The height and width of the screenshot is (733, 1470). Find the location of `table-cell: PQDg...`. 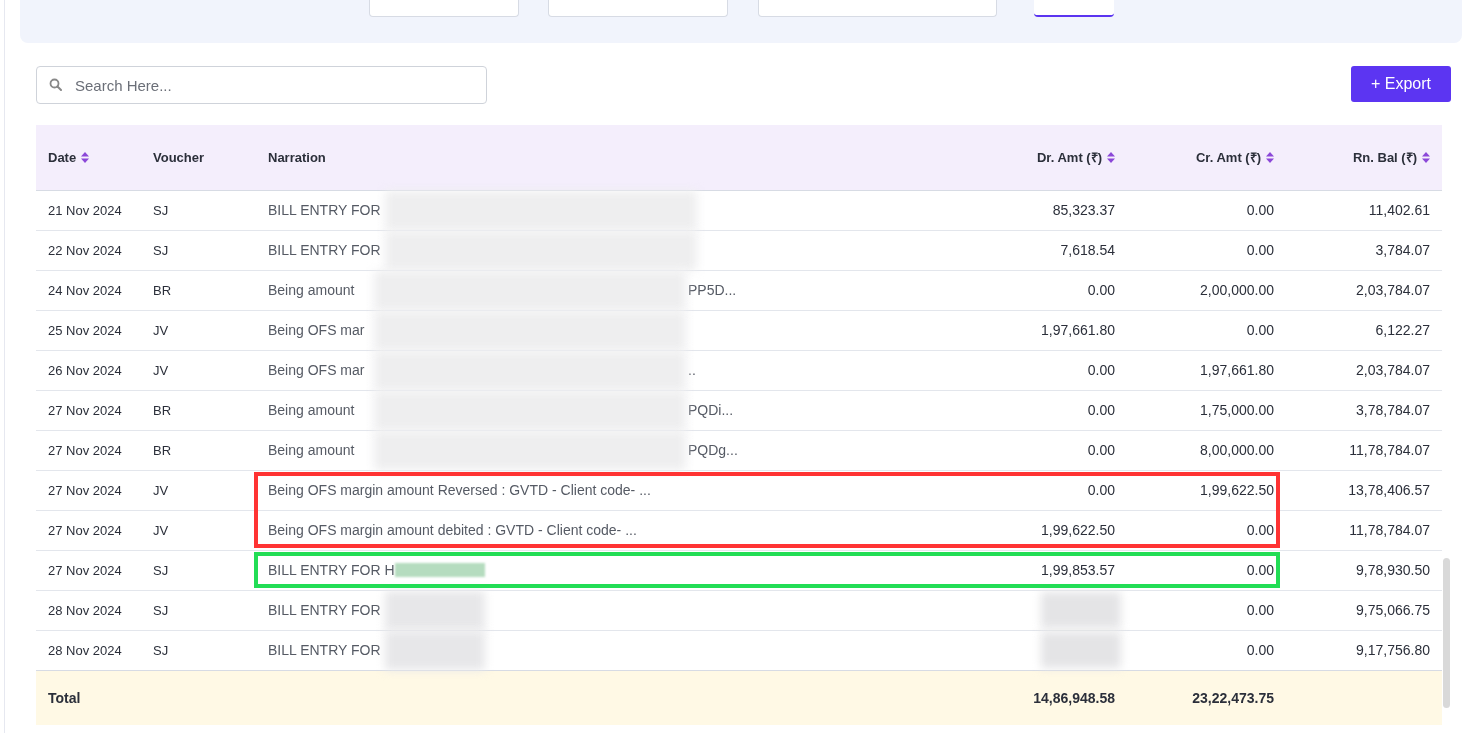

table-cell: PQDg... is located at coordinates (713, 450).